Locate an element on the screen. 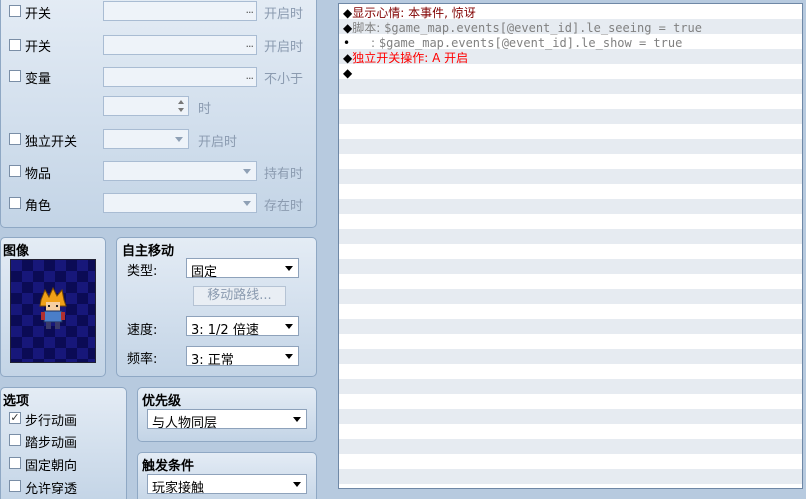 Image resolution: width=806 pixels, height=499 pixels. command-text: 本事件, 惊讶 is located at coordinates (442, 13).